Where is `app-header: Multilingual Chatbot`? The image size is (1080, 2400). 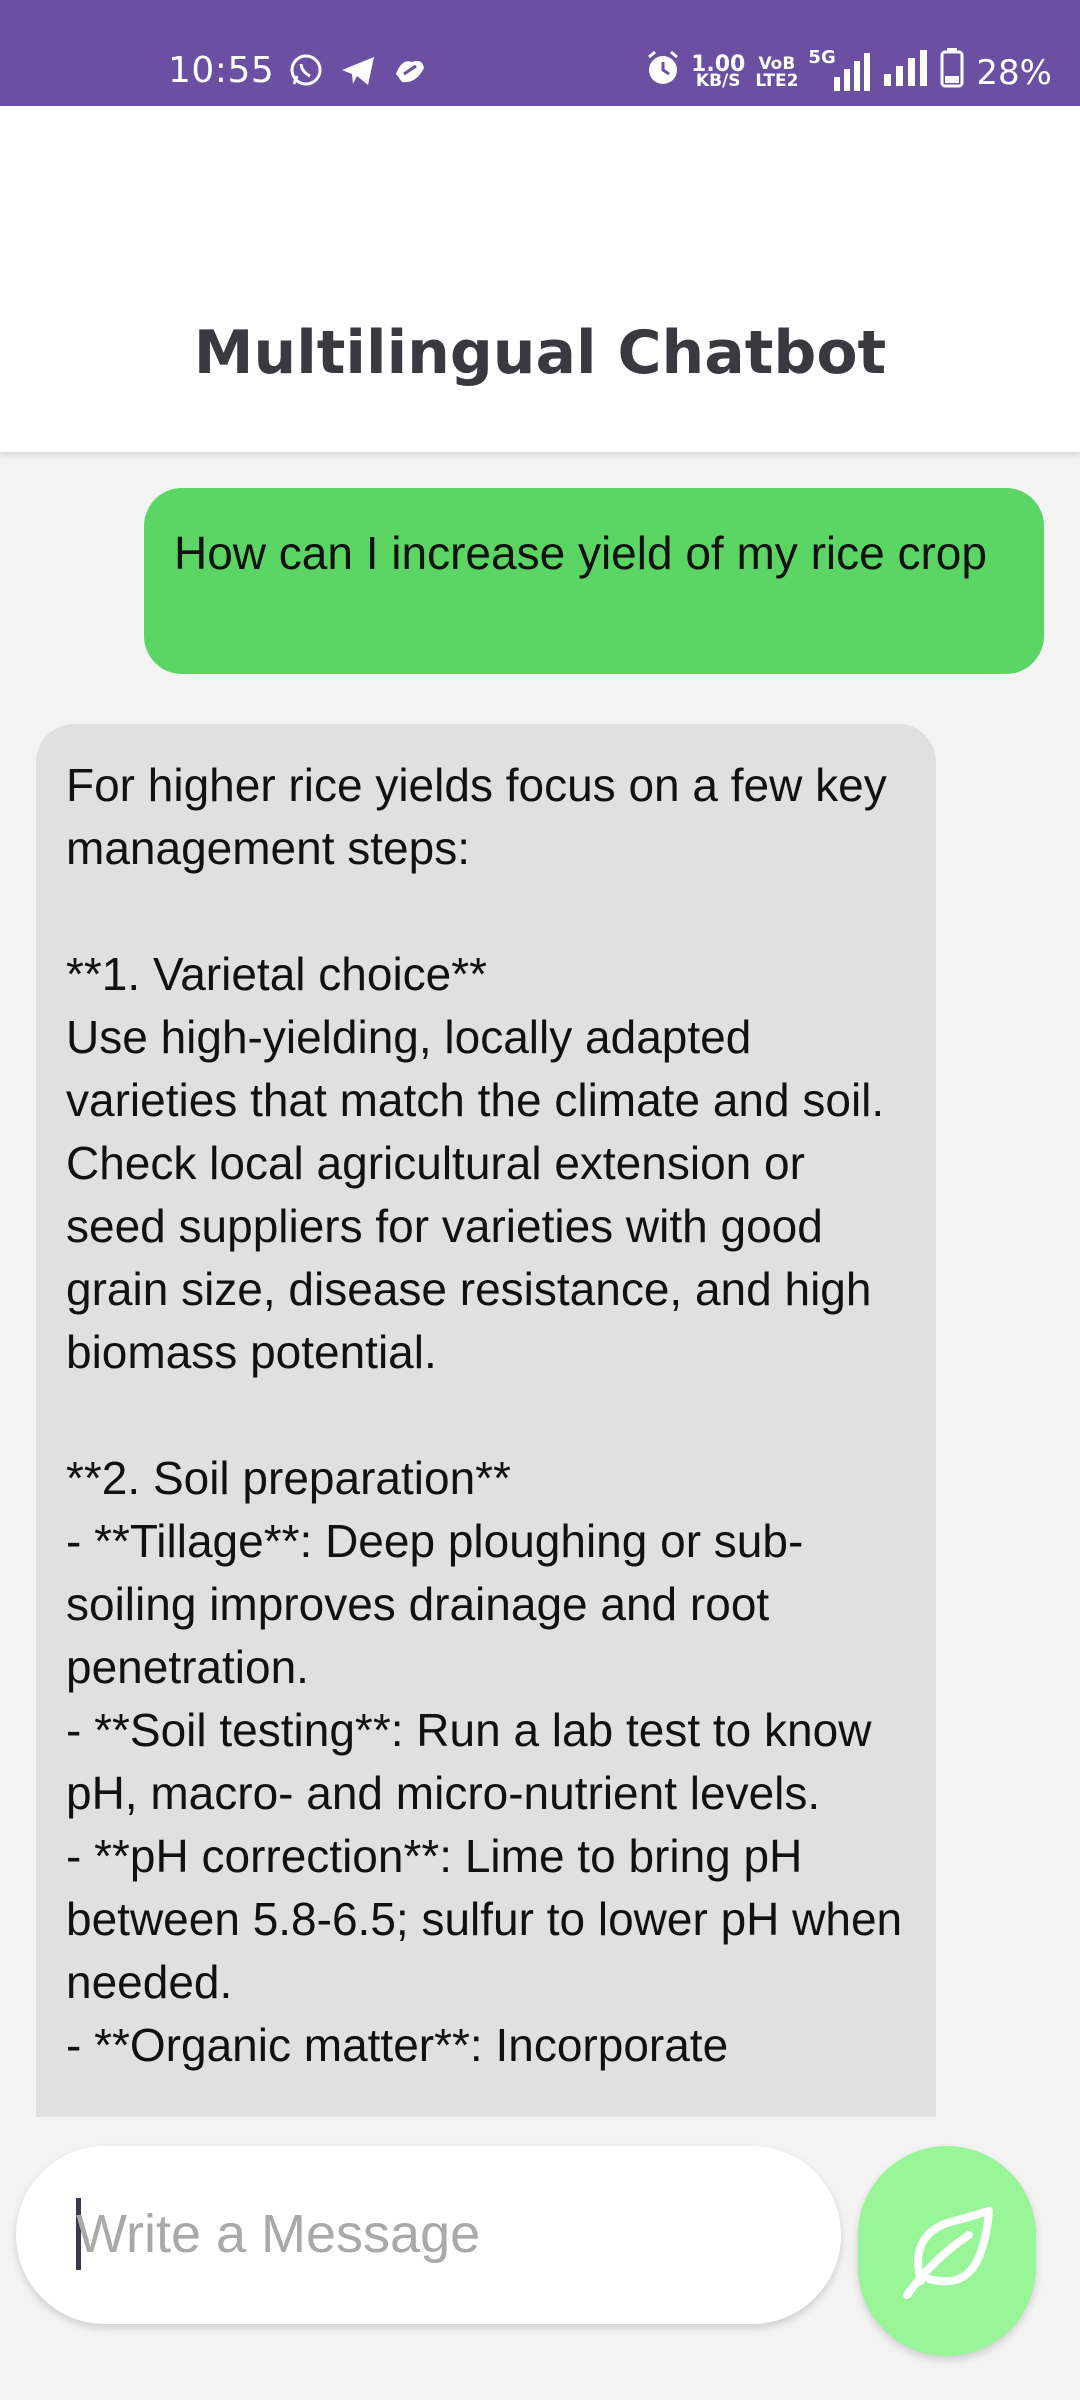
app-header: Multilingual Chatbot is located at coordinates (540, 279).